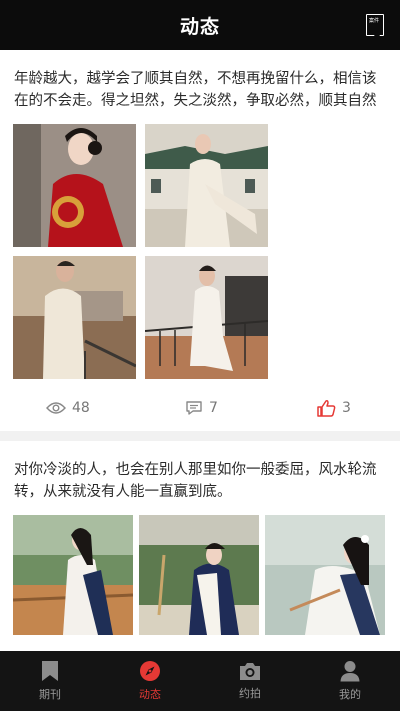 The image size is (400, 711). Describe the element at coordinates (194, 408) in the screenshot. I see `comment-icon` at that location.